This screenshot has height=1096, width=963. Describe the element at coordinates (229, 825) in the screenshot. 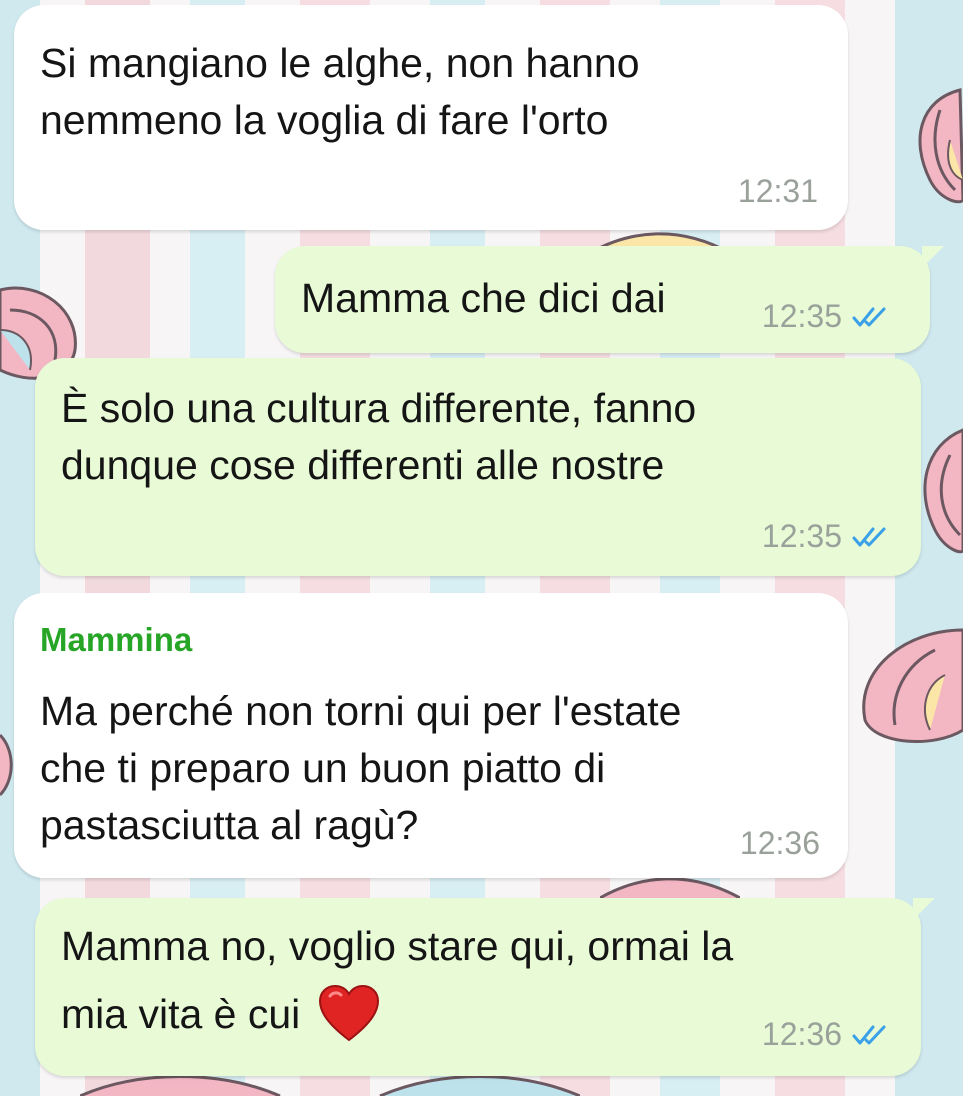

I see `message-text-line: pastasciutta al ragù?` at that location.